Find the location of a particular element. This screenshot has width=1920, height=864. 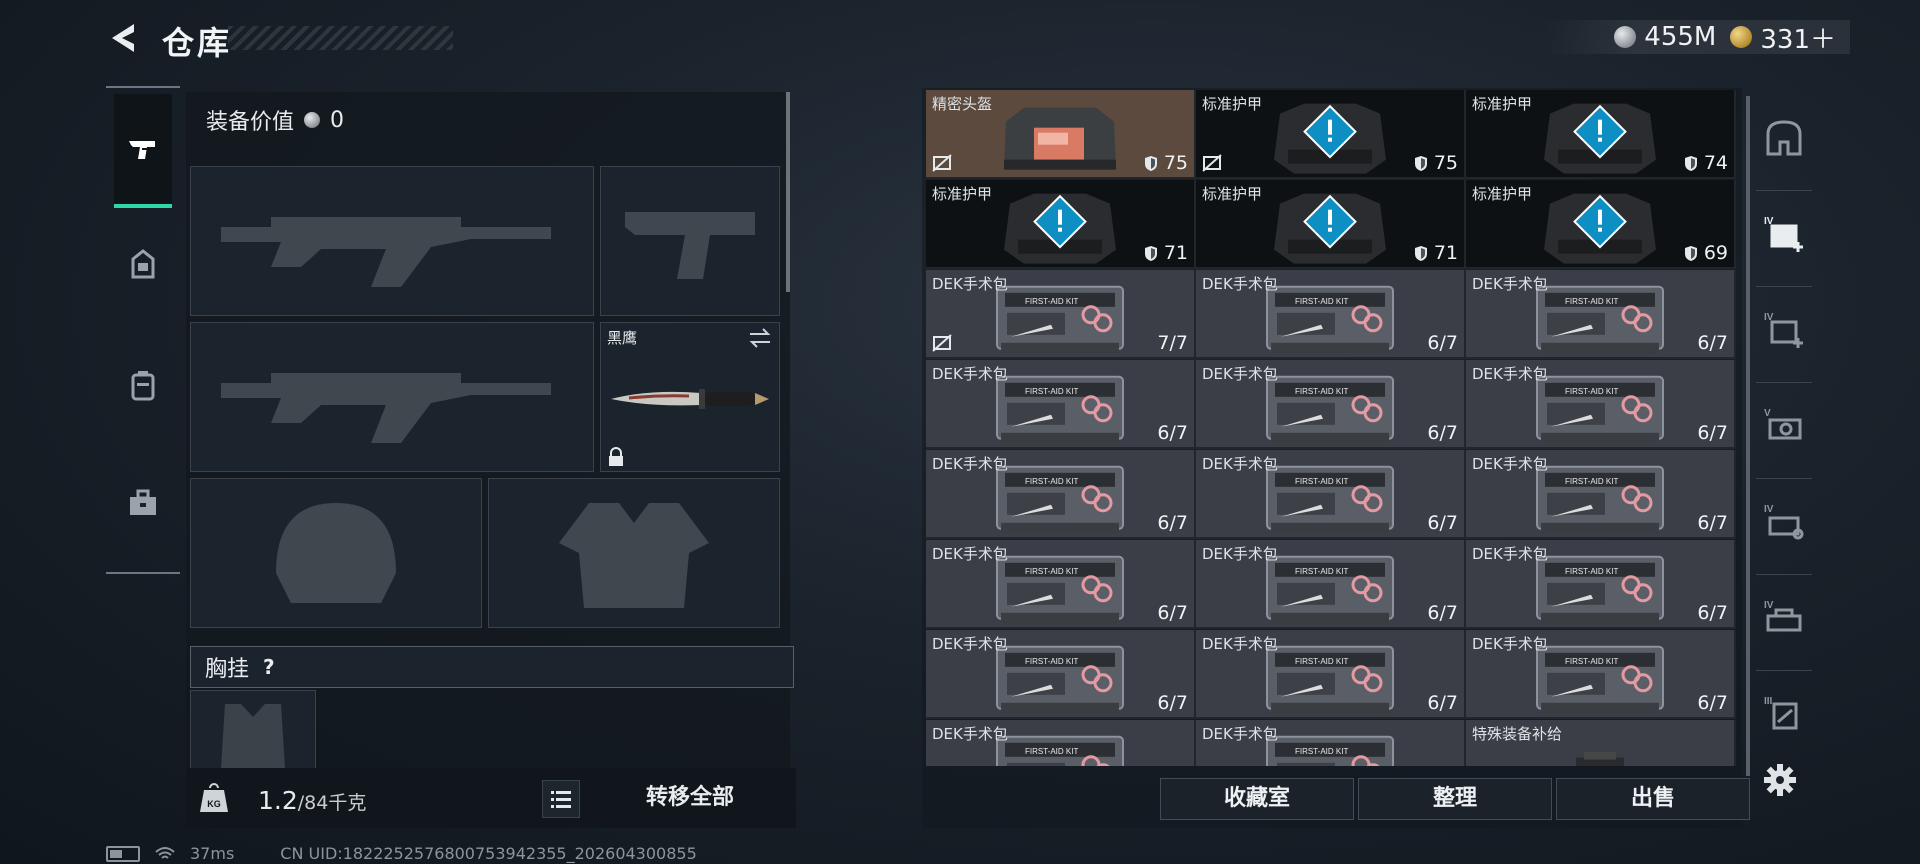

equipment-category-tabs is located at coordinates (143, 330).